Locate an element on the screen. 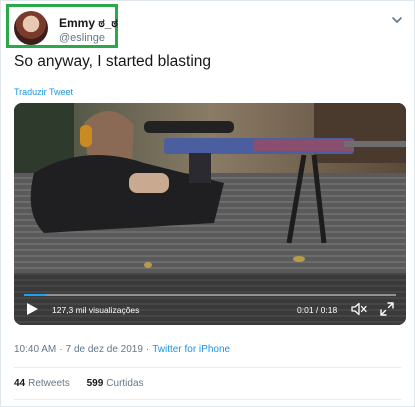  retweets-count: 44 is located at coordinates (20, 383).